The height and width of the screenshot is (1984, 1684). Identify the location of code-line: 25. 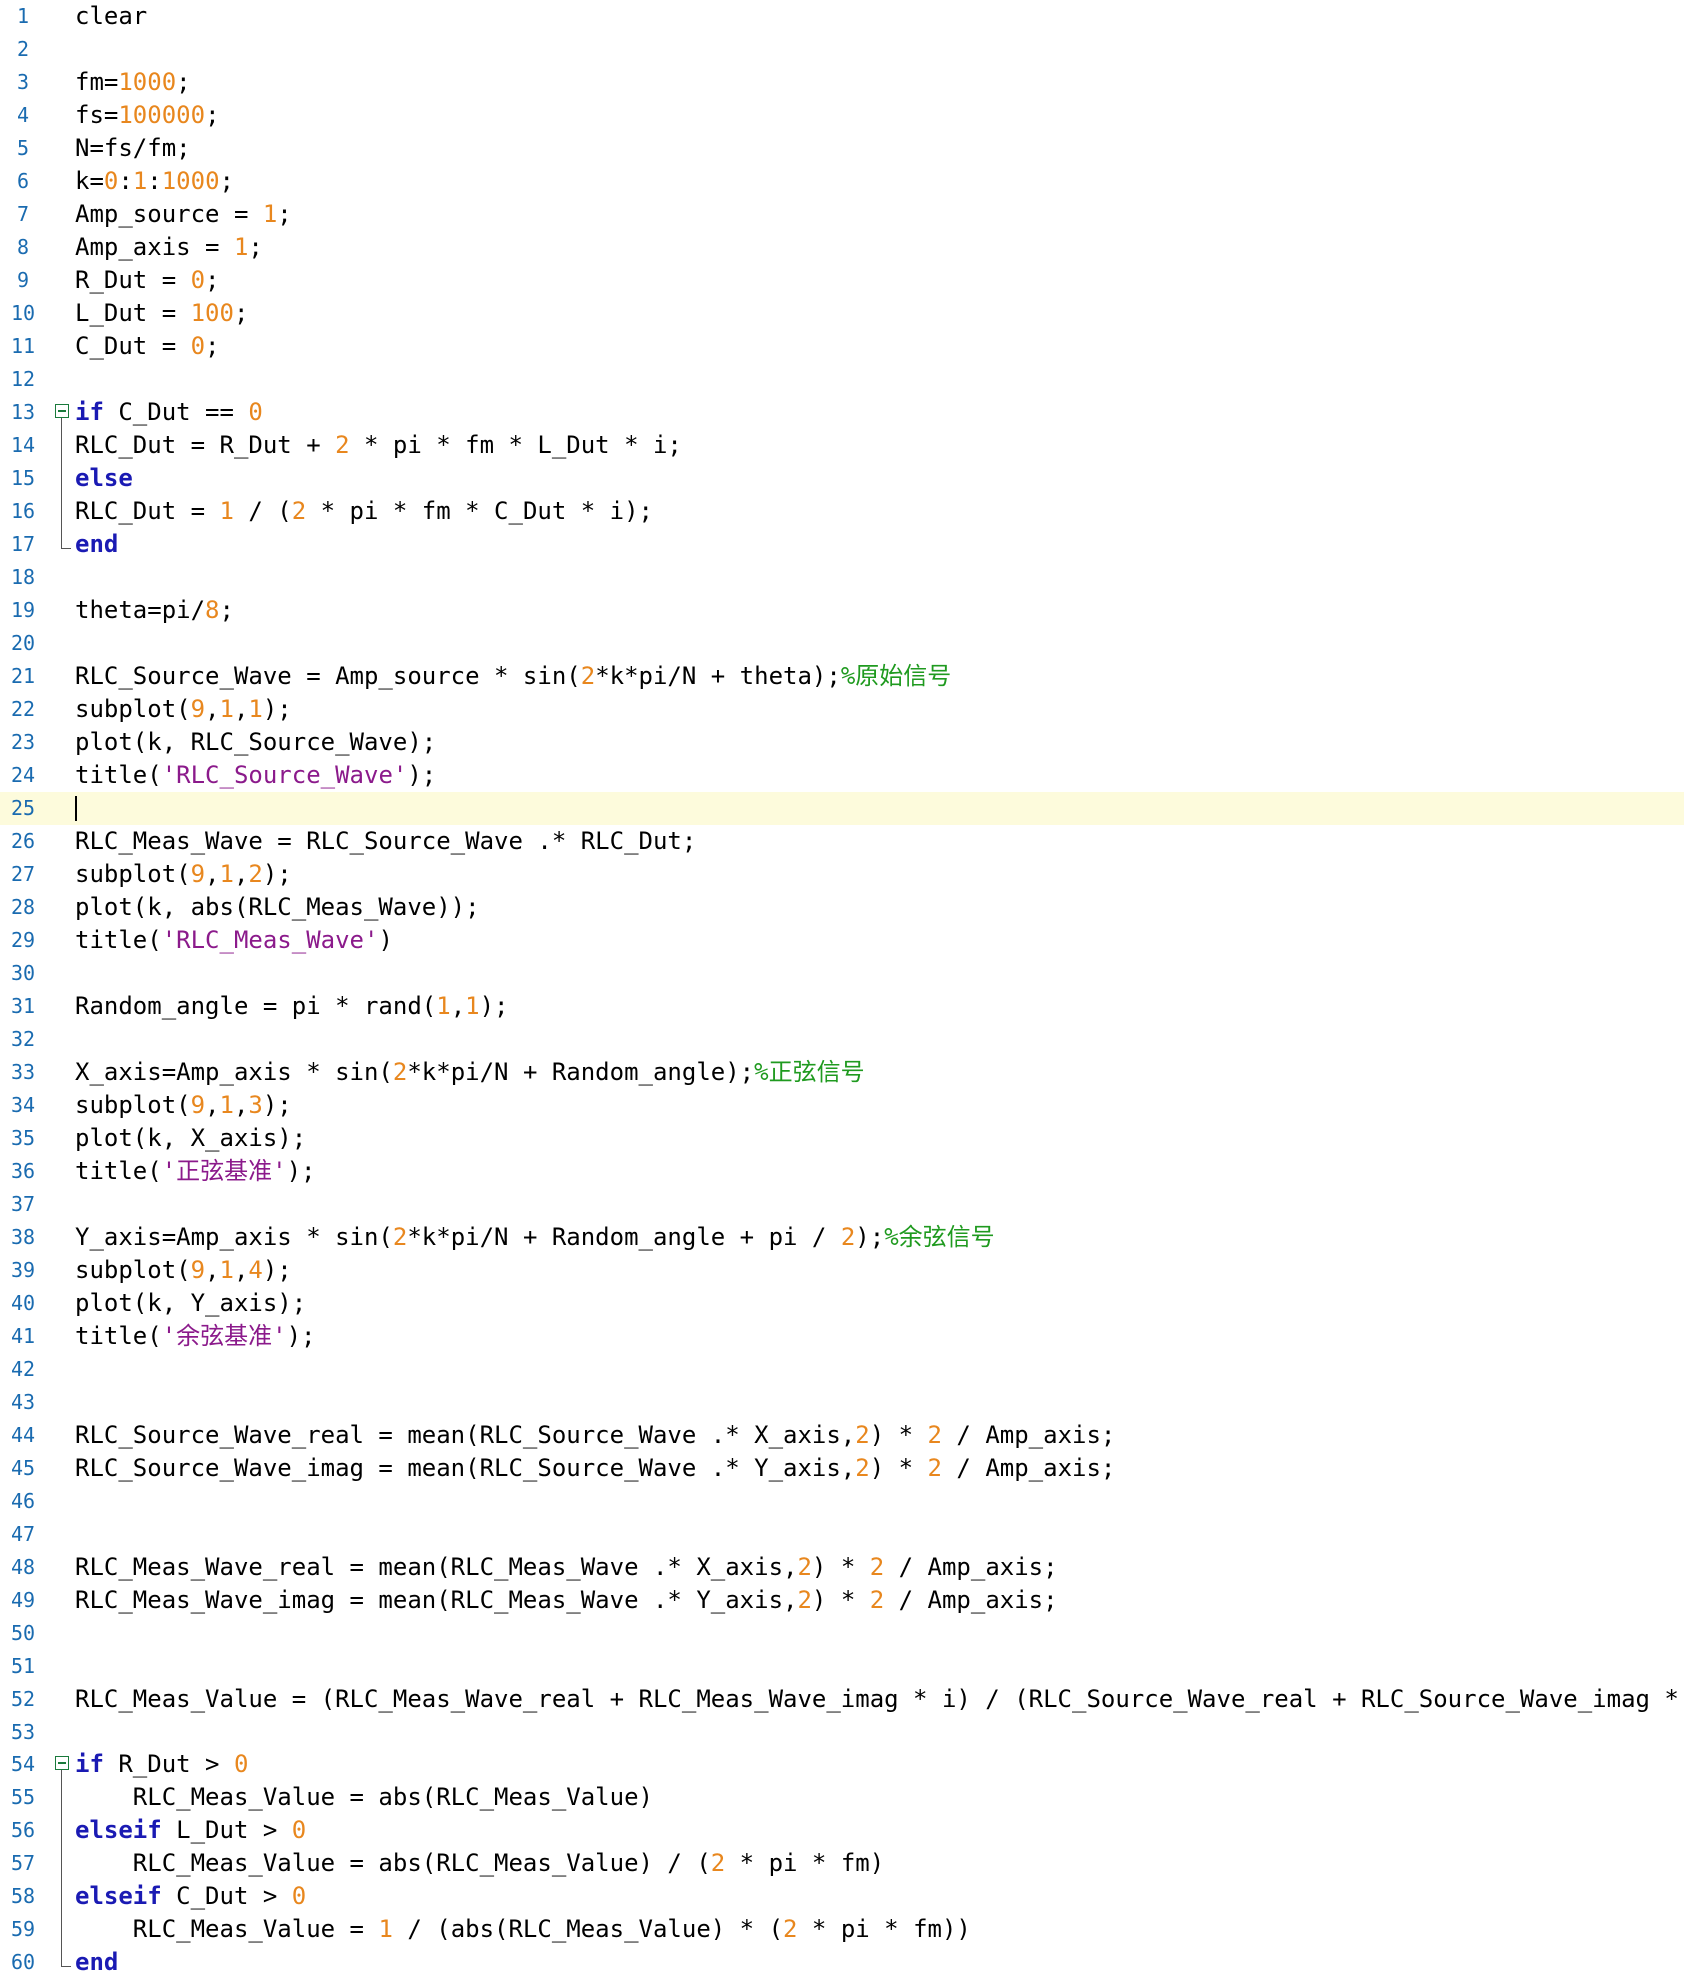
(842, 808).